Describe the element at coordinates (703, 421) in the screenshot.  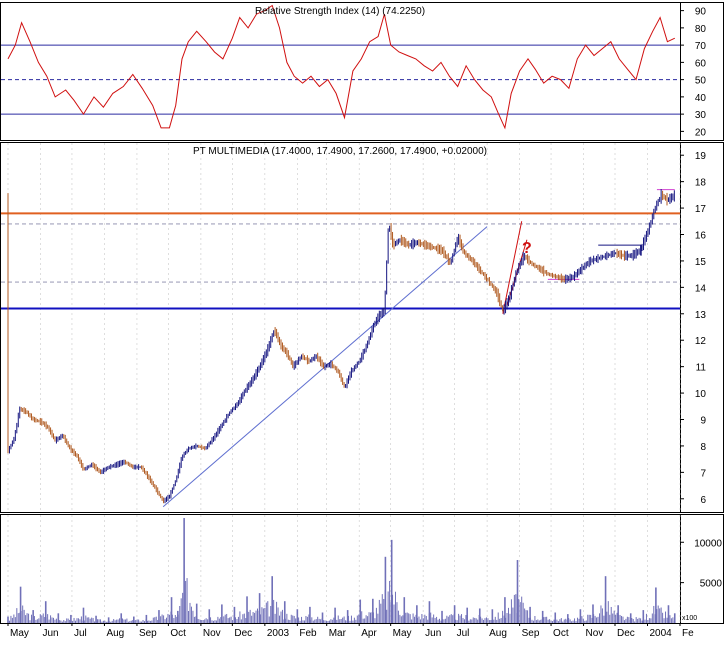
I see `price-tick-label: 9` at that location.